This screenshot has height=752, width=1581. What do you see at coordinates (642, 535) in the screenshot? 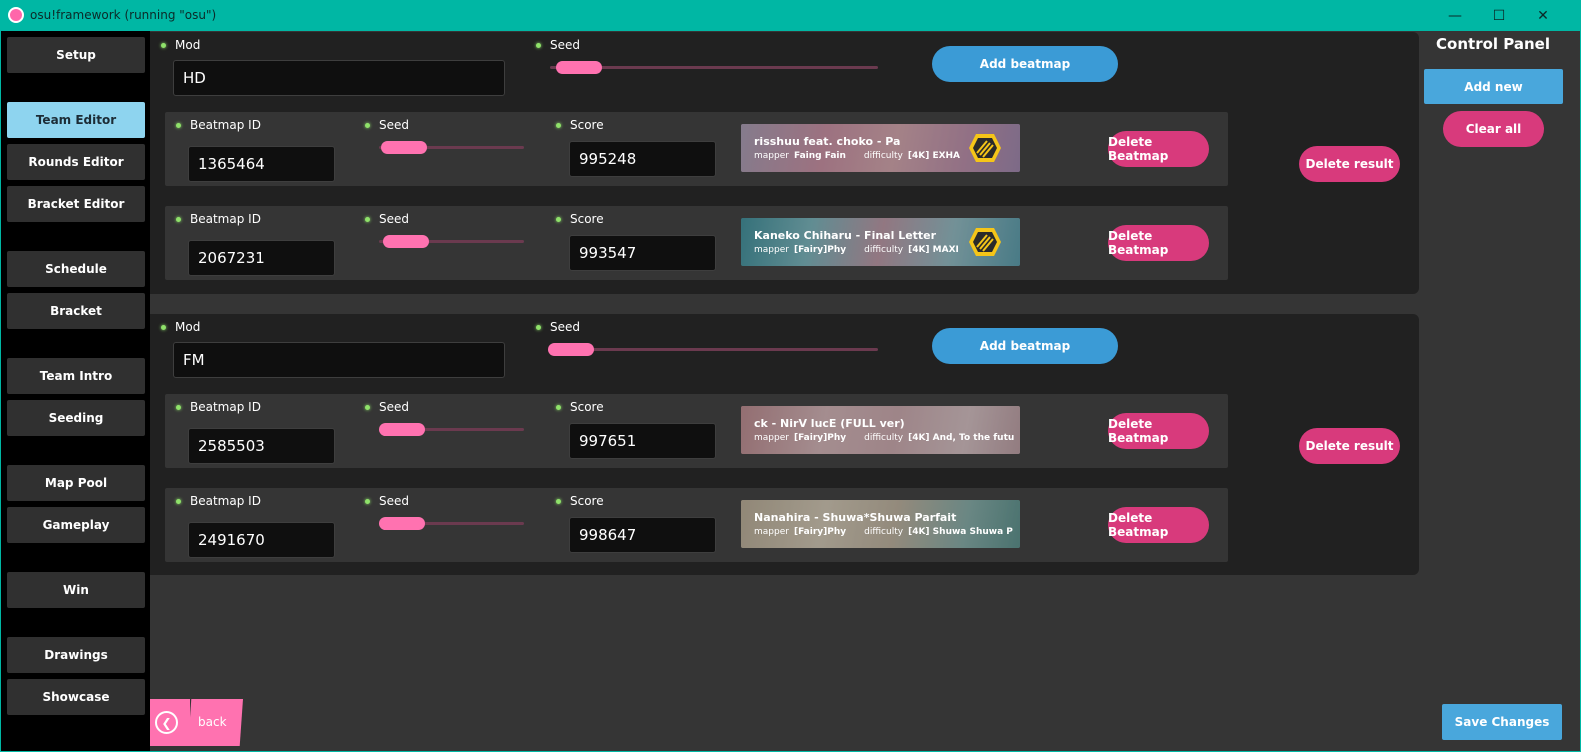
I see `score-input: 998647` at bounding box center [642, 535].